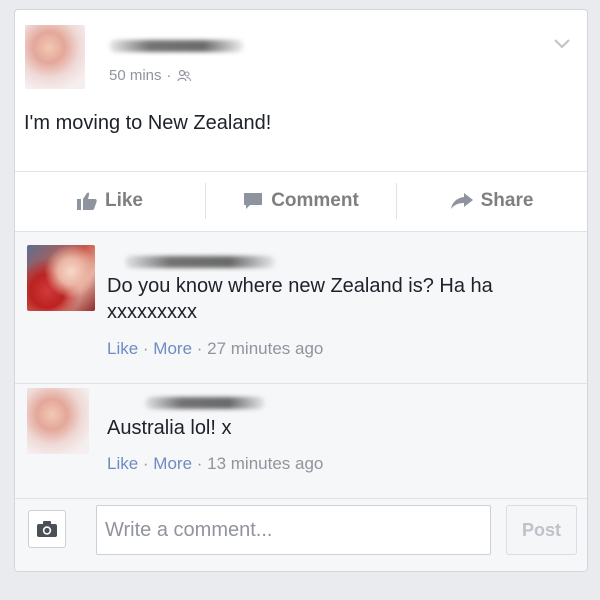 Image resolution: width=600 pixels, height=600 pixels. Describe the element at coordinates (183, 76) in the screenshot. I see `friends-icon` at that location.